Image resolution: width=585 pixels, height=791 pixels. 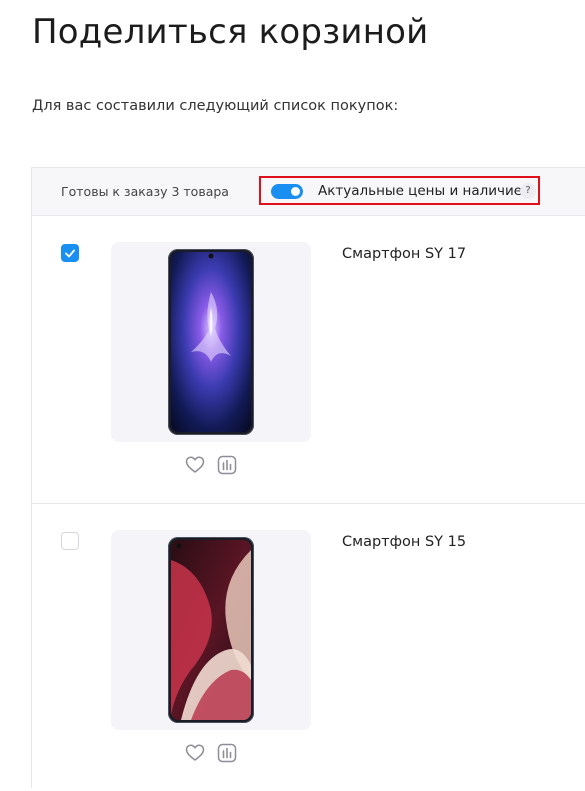 What do you see at coordinates (287, 191) in the screenshot?
I see `actual-prices-toggle` at bounding box center [287, 191].